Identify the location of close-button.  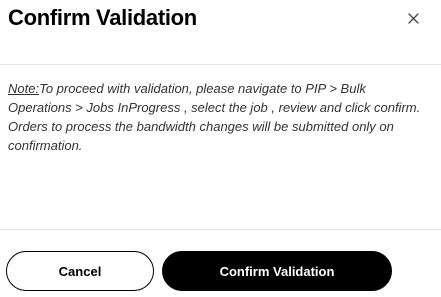
(413, 18).